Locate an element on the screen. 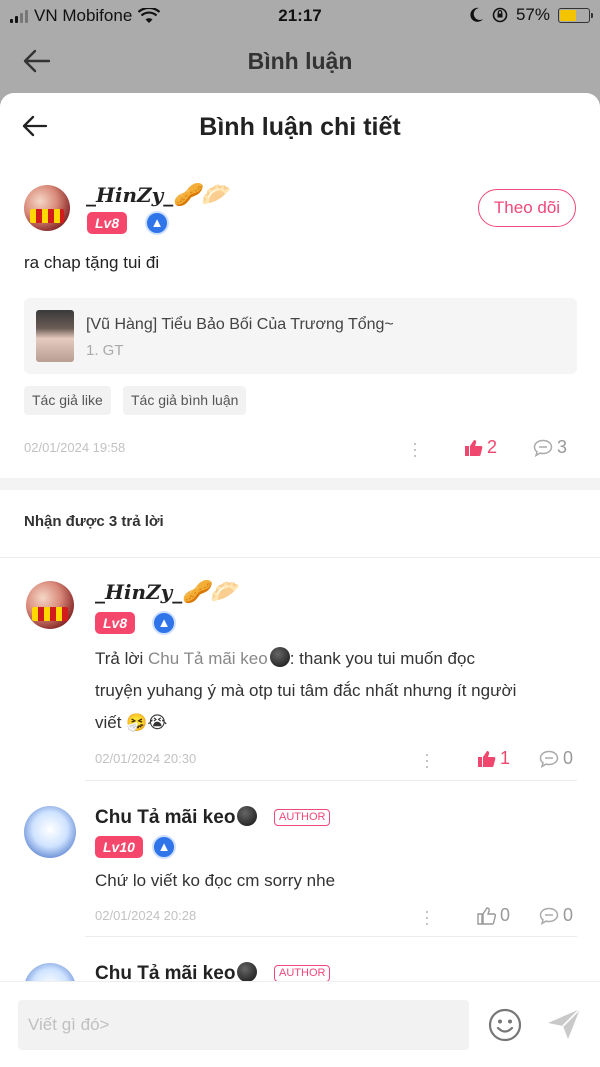 This screenshot has width=600, height=1067. mention-link: Chu Tả mãi keo is located at coordinates (208, 658).